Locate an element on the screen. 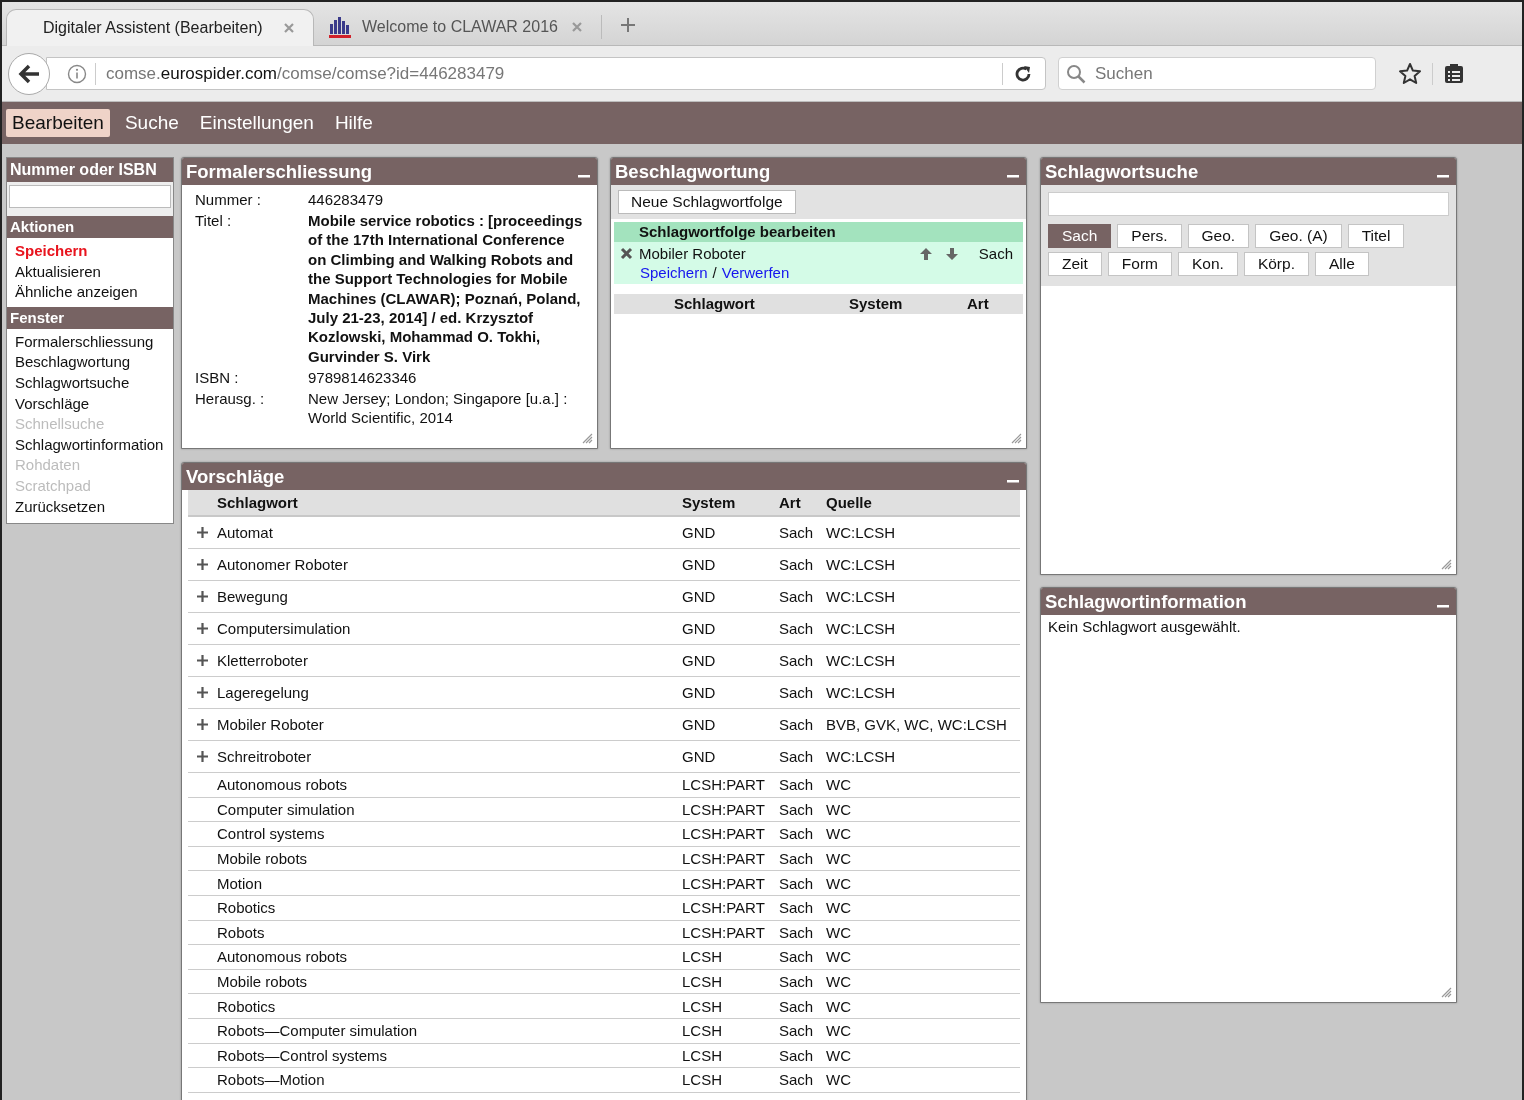 The width and height of the screenshot is (1524, 1100). sidebar-item: Schlagwortinformation is located at coordinates (90, 445).